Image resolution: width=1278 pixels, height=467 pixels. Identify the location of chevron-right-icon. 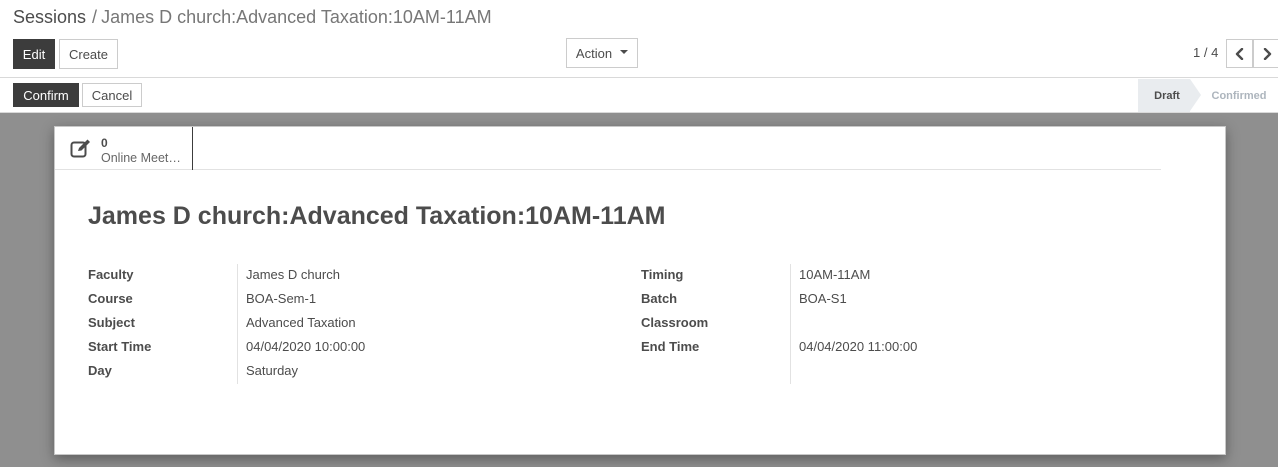
(1267, 53).